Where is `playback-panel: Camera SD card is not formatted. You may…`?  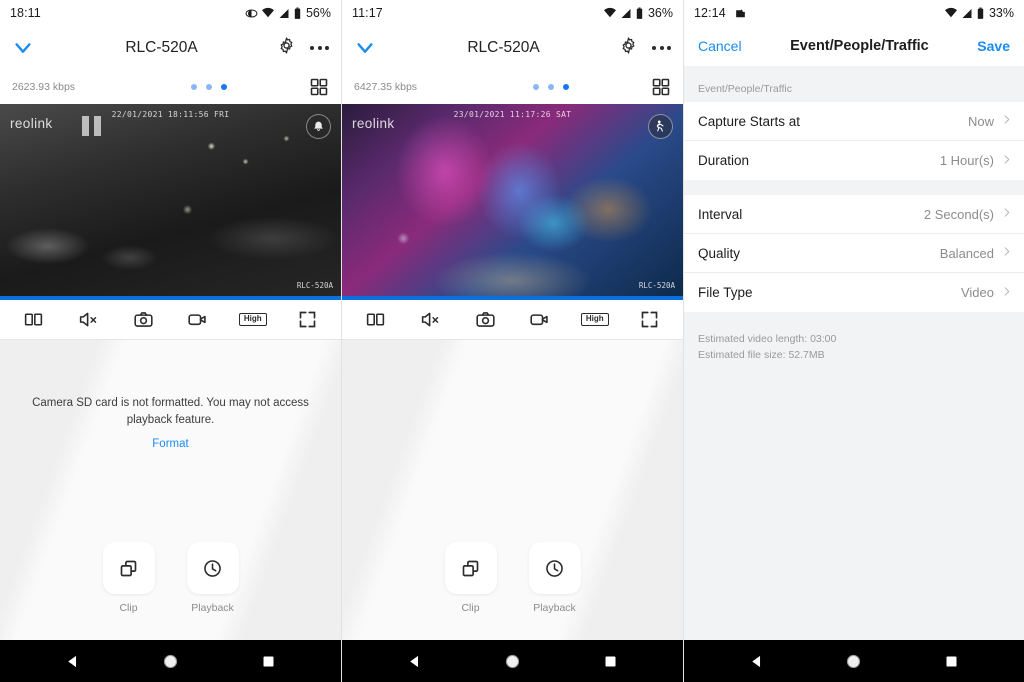
playback-panel: Camera SD card is not formatted. You may… is located at coordinates (170, 490).